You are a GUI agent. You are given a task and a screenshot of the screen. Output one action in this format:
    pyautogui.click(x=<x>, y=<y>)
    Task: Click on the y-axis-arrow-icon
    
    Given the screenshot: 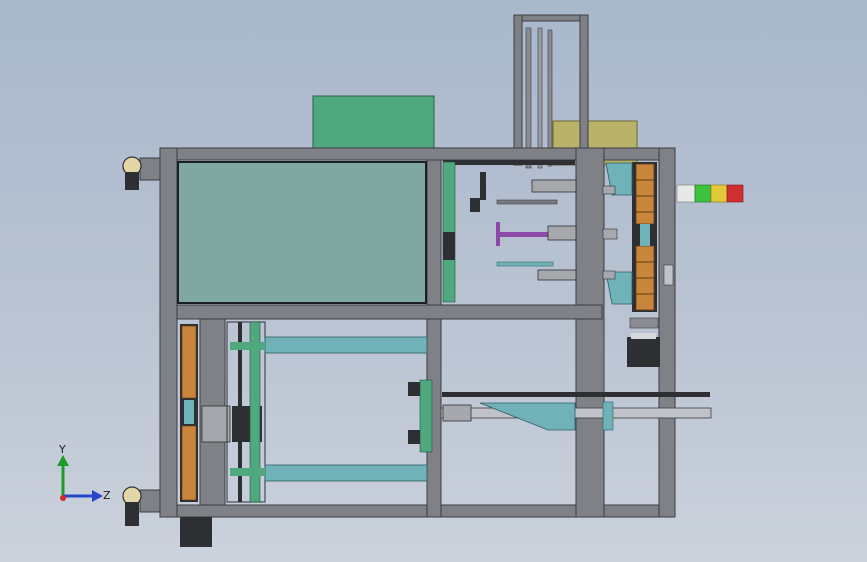 What is the action you would take?
    pyautogui.click(x=63, y=460)
    